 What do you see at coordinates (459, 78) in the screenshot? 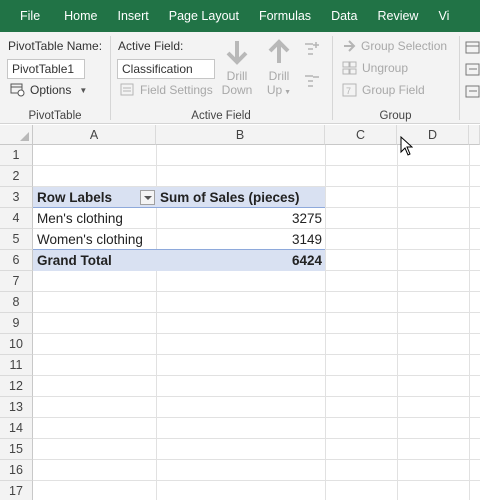
I see `ribbon-separator` at bounding box center [459, 78].